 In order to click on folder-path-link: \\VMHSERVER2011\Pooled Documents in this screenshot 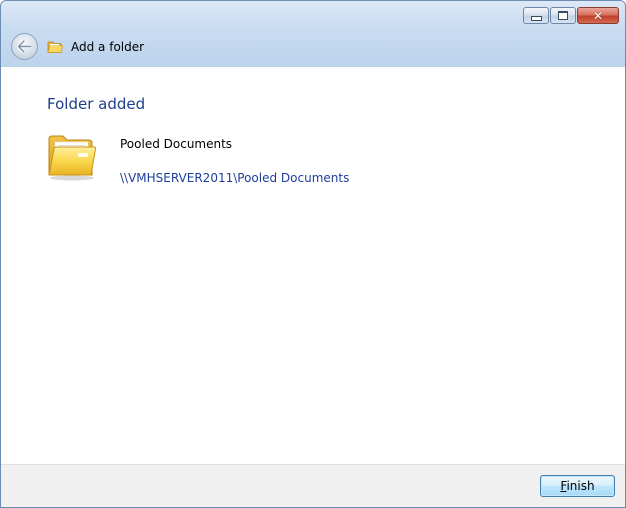, I will do `click(234, 178)`.